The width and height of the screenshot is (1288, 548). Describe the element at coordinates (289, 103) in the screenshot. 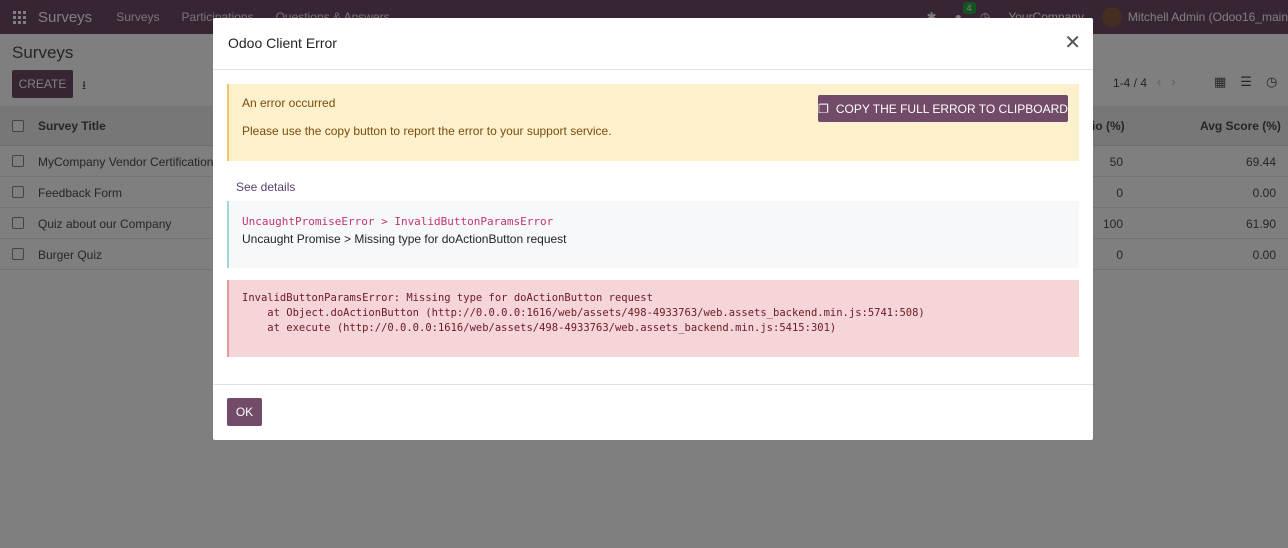

I see `alert-heading: An error occurred` at that location.